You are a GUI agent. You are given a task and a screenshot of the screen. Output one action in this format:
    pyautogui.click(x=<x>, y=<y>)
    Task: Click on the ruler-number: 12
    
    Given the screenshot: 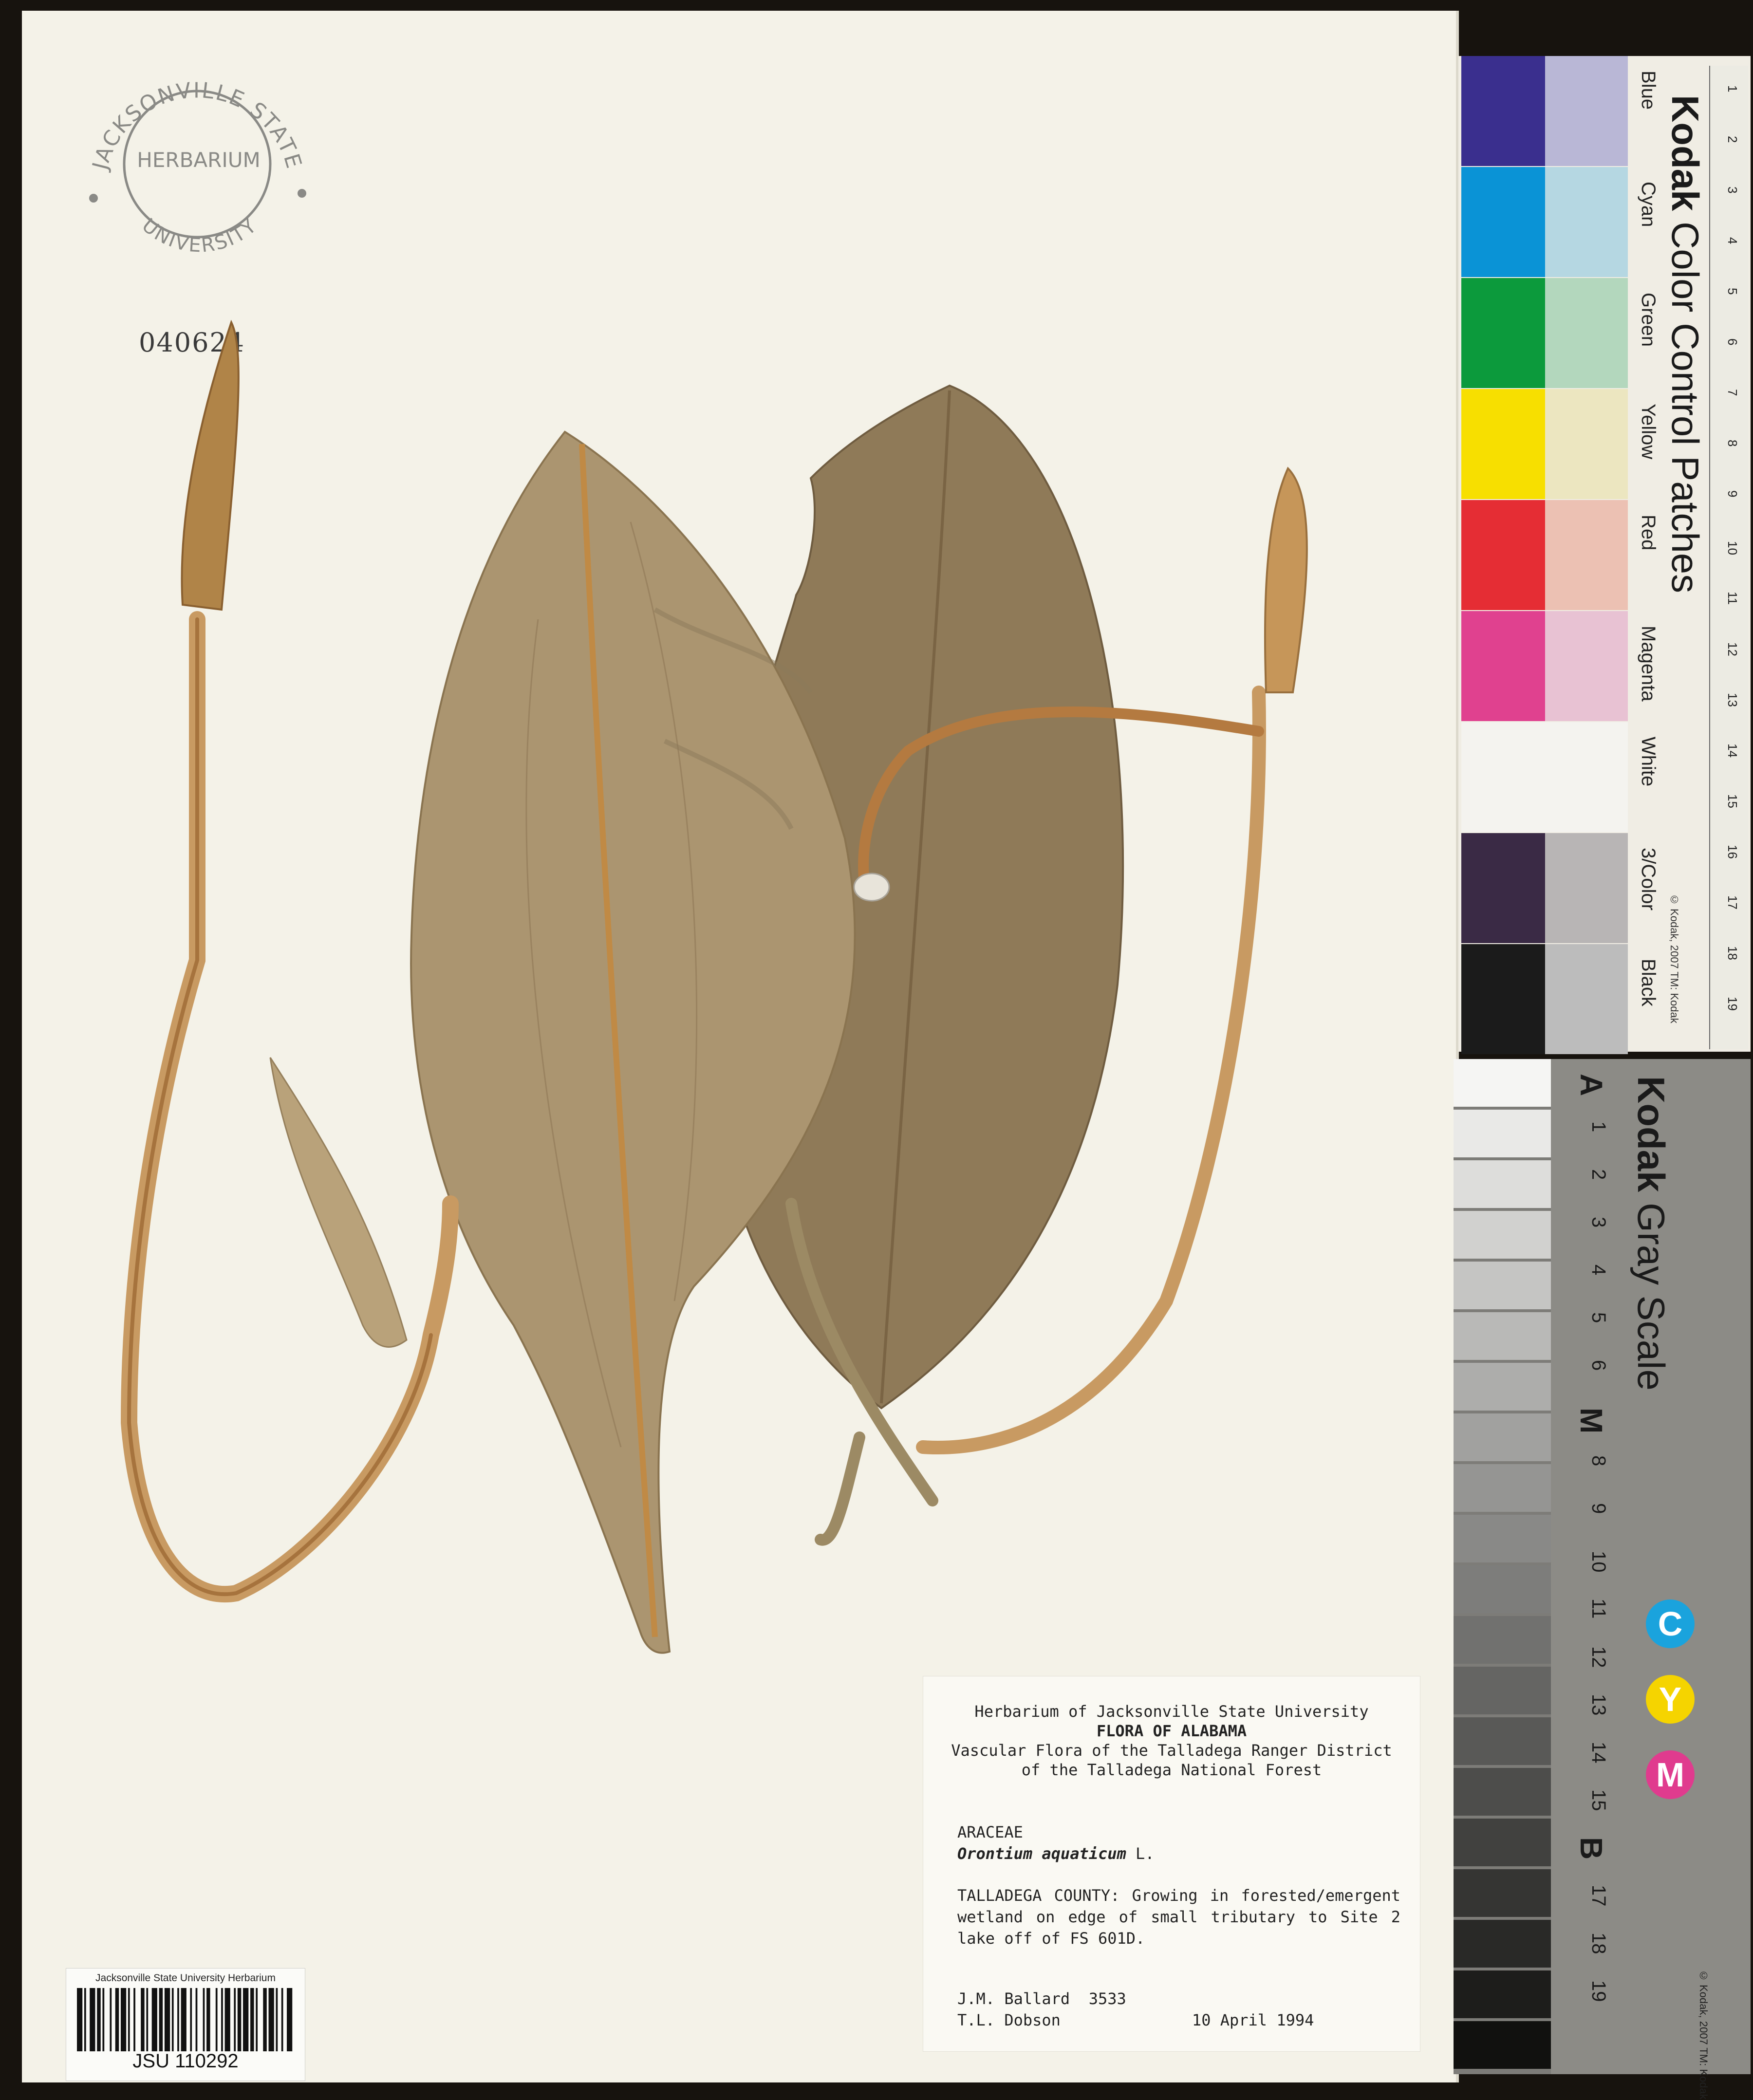 What is the action you would take?
    pyautogui.click(x=1732, y=649)
    